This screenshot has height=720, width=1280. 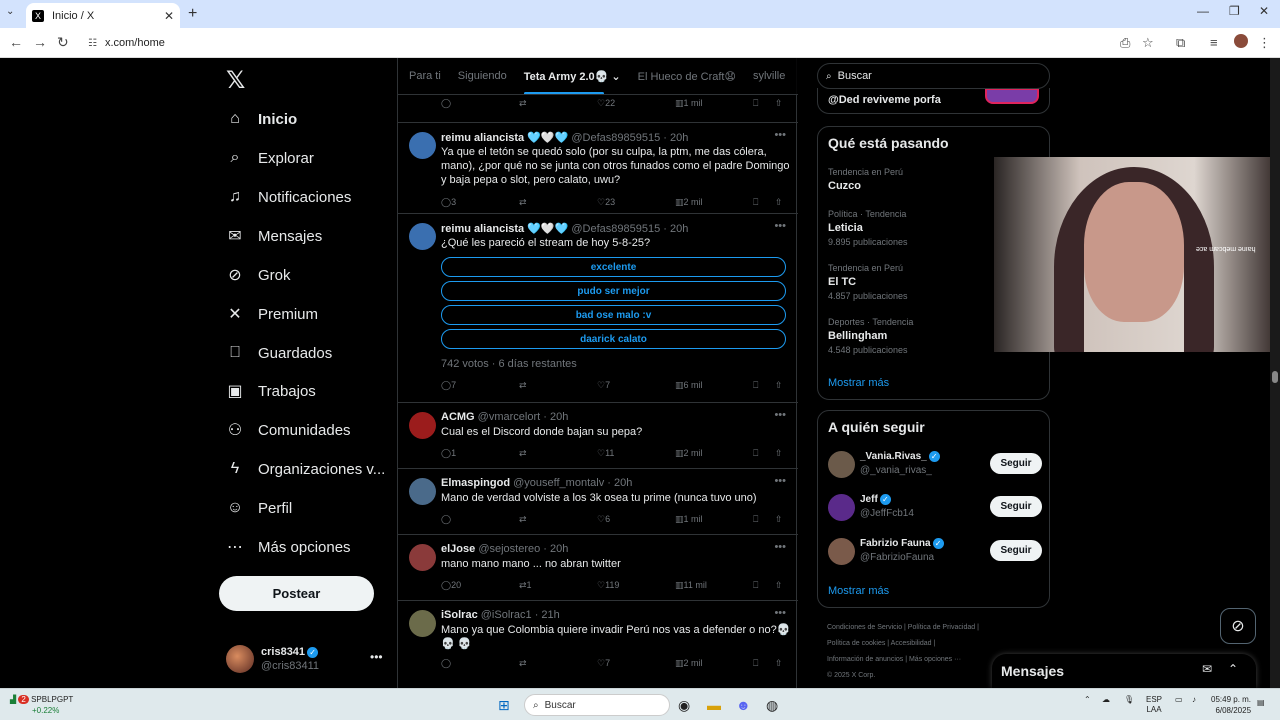 What do you see at coordinates (448, 453) in the screenshot?
I see `reply-button: ◯ 1` at bounding box center [448, 453].